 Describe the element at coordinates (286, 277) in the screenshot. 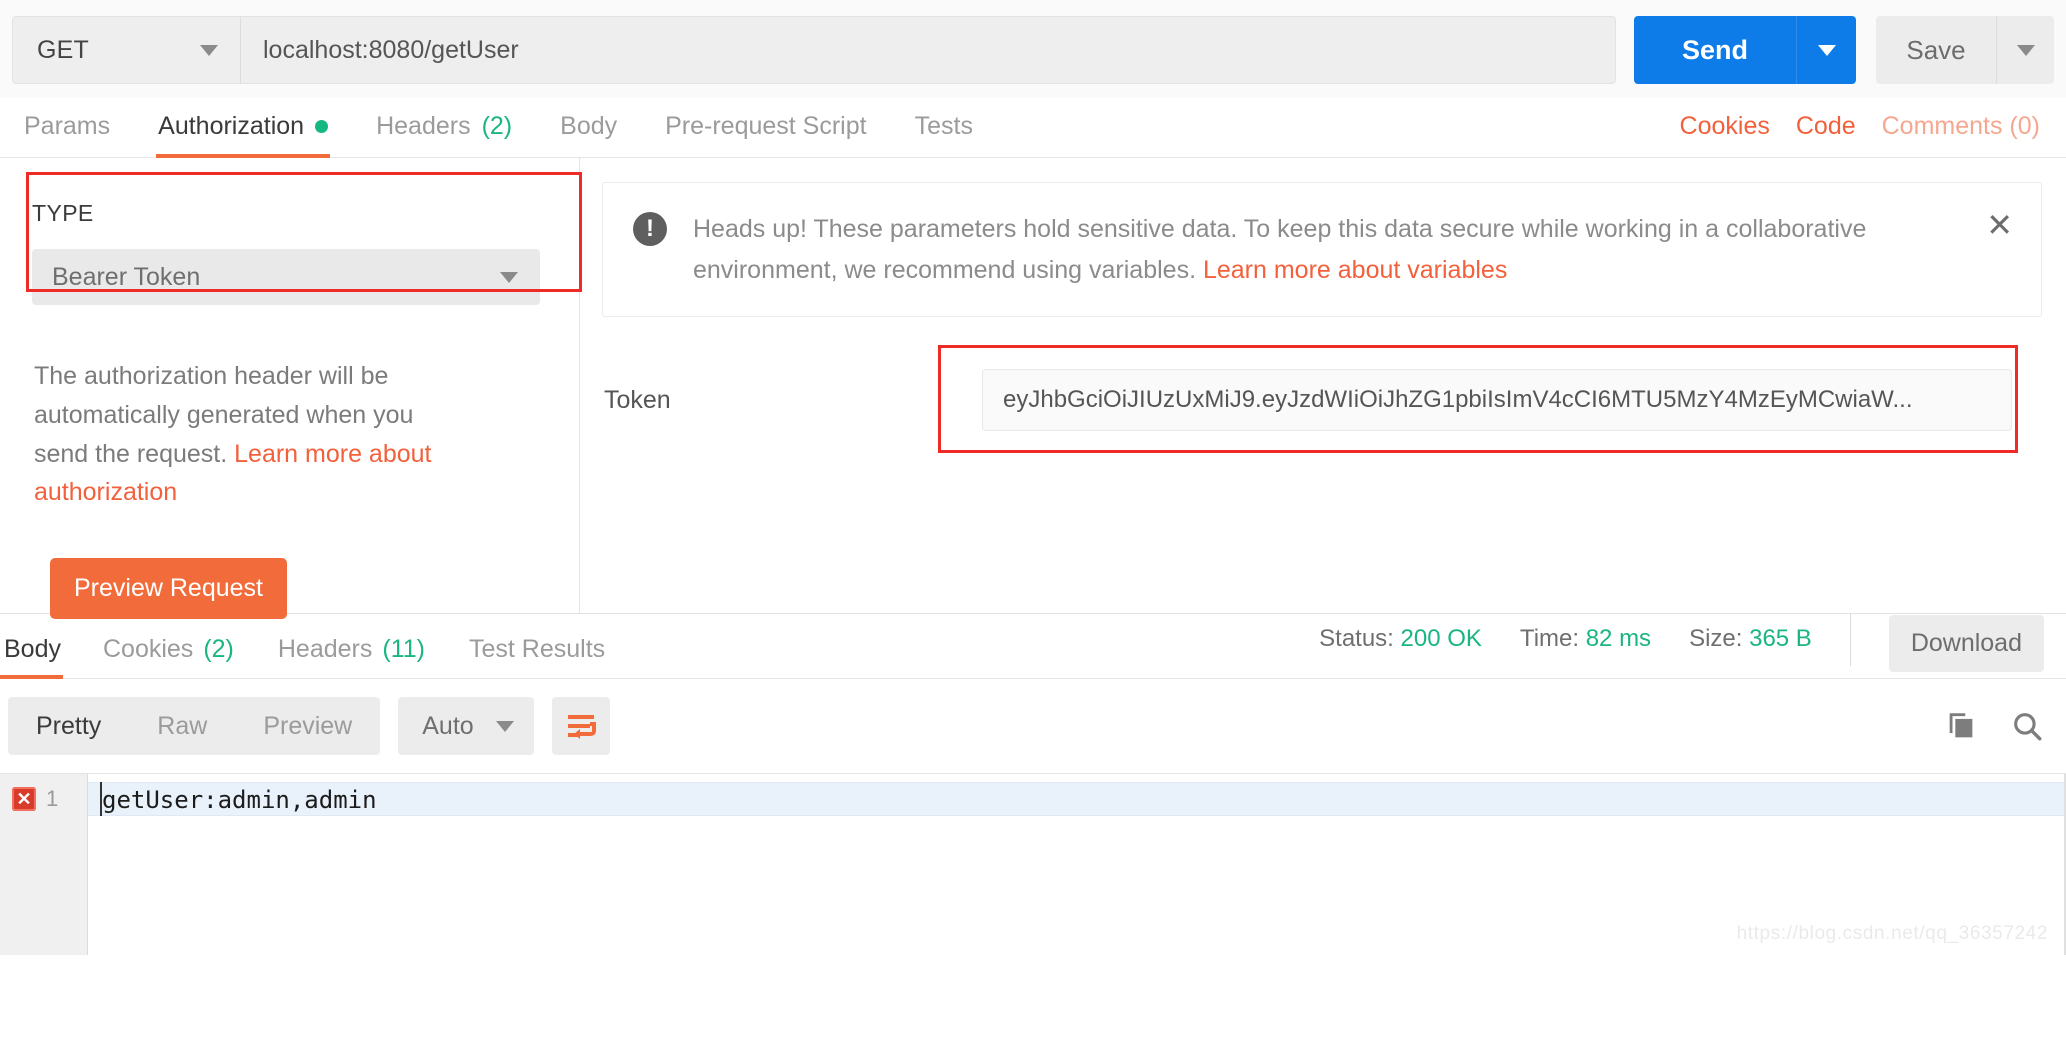

I see `auth-type-select: Bearer Token` at that location.